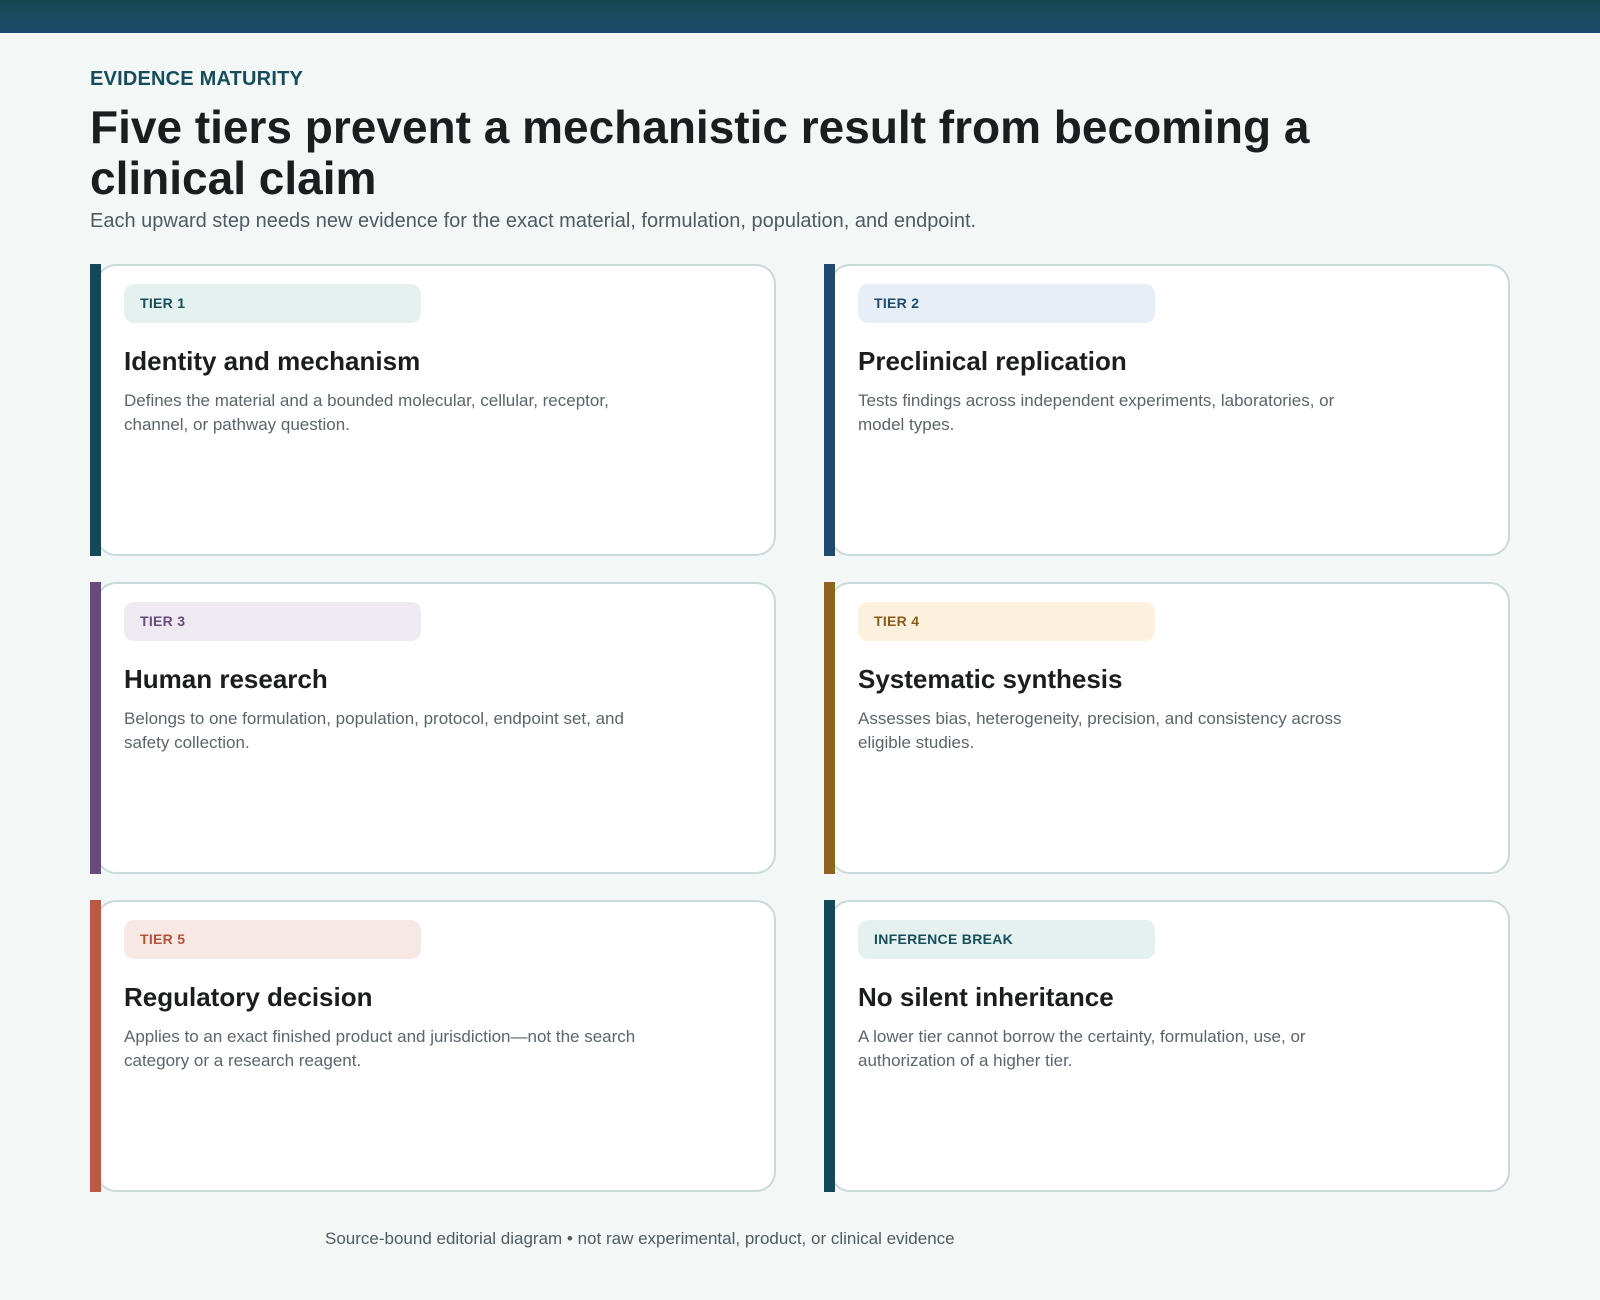 The width and height of the screenshot is (1600, 1300). Describe the element at coordinates (272, 939) in the screenshot. I see `tier-badge: TIER 5` at that location.